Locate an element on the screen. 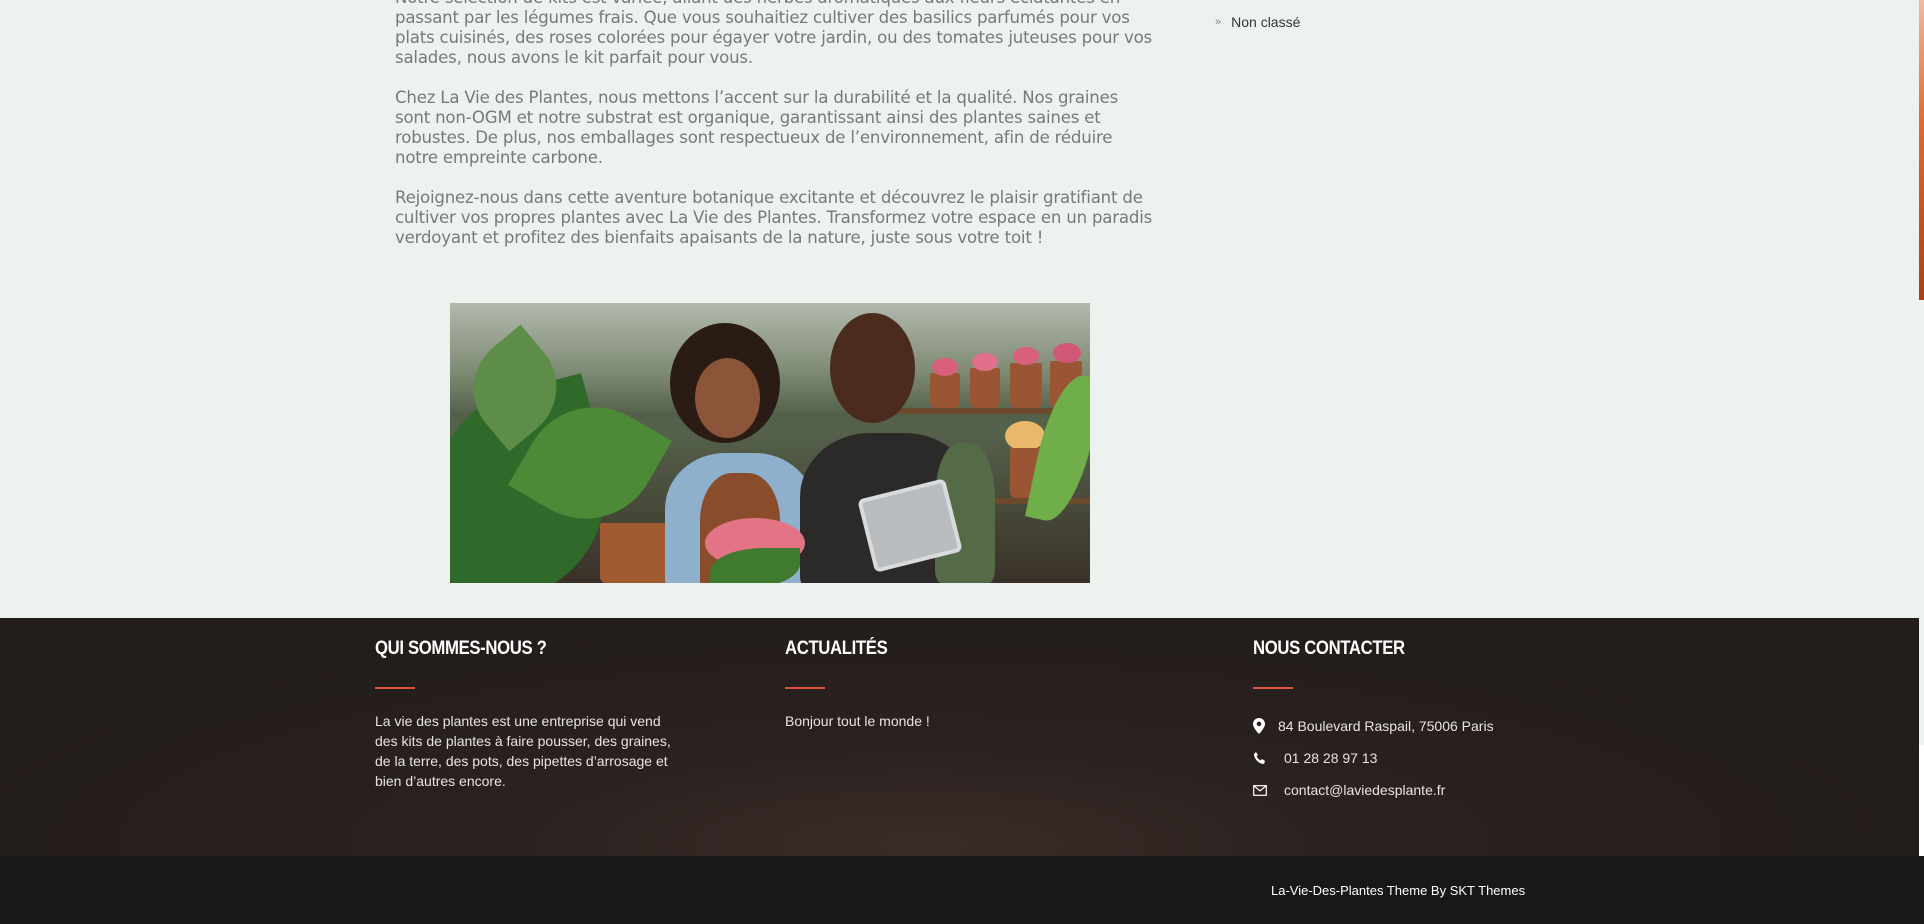 The height and width of the screenshot is (924, 1924). footer-news: ACTUALITÉS Bonjour tout le monde ! is located at coordinates (935, 684).